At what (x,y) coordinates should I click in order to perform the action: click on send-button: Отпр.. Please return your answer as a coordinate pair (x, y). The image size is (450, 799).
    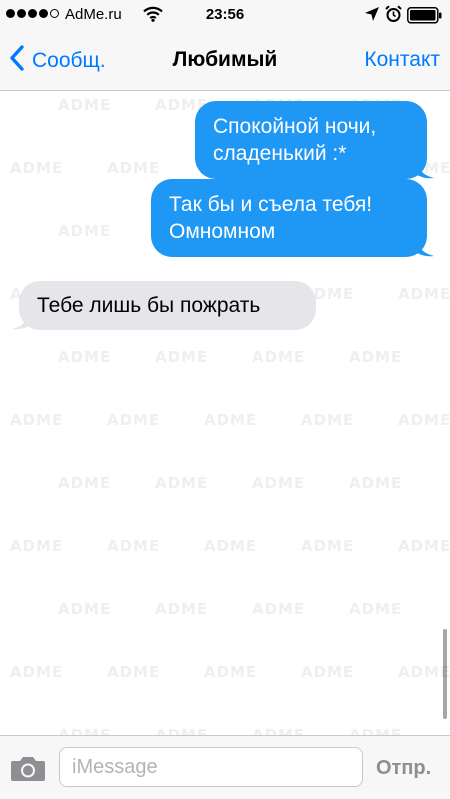
    Looking at the image, I should click on (403, 768).